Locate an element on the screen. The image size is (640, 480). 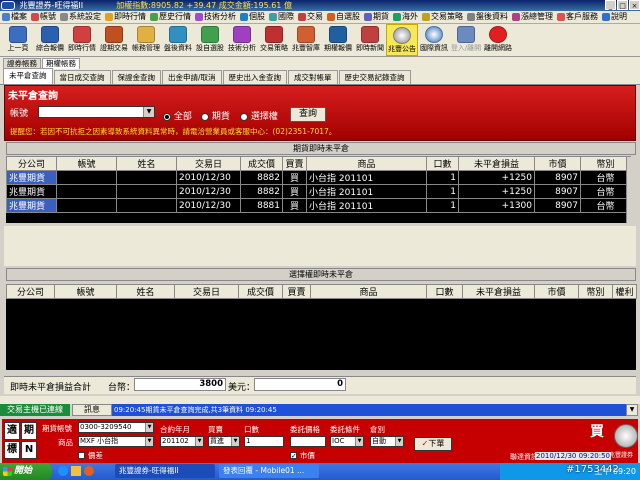
tab-fund-history: 歷史出入金查詢 is located at coordinates (255, 77).